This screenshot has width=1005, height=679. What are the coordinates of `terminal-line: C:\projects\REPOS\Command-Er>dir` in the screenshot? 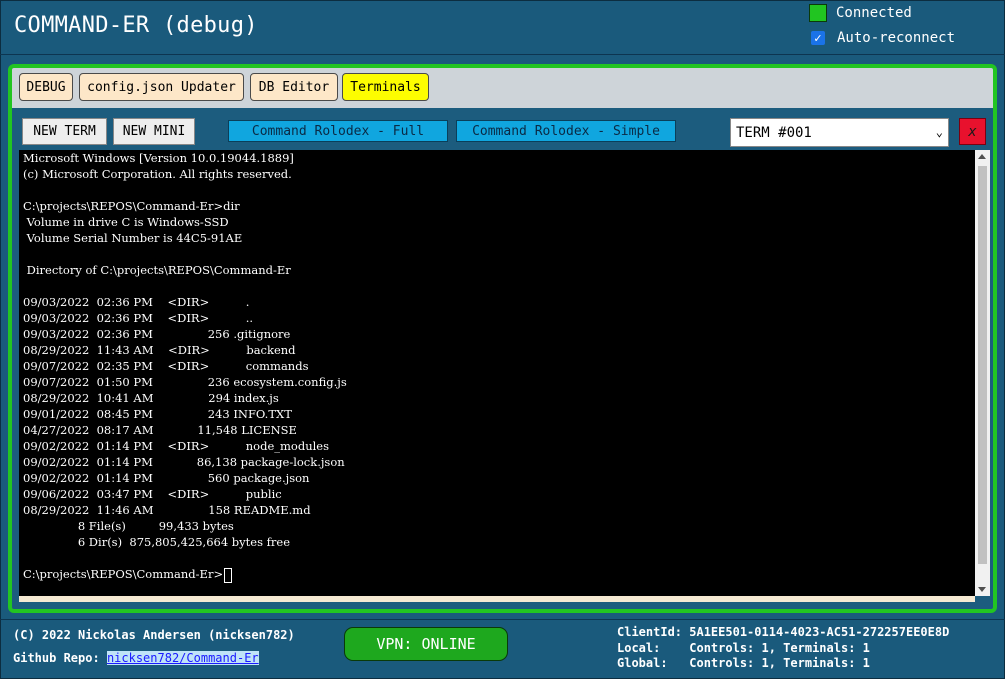 It's located at (131, 206).